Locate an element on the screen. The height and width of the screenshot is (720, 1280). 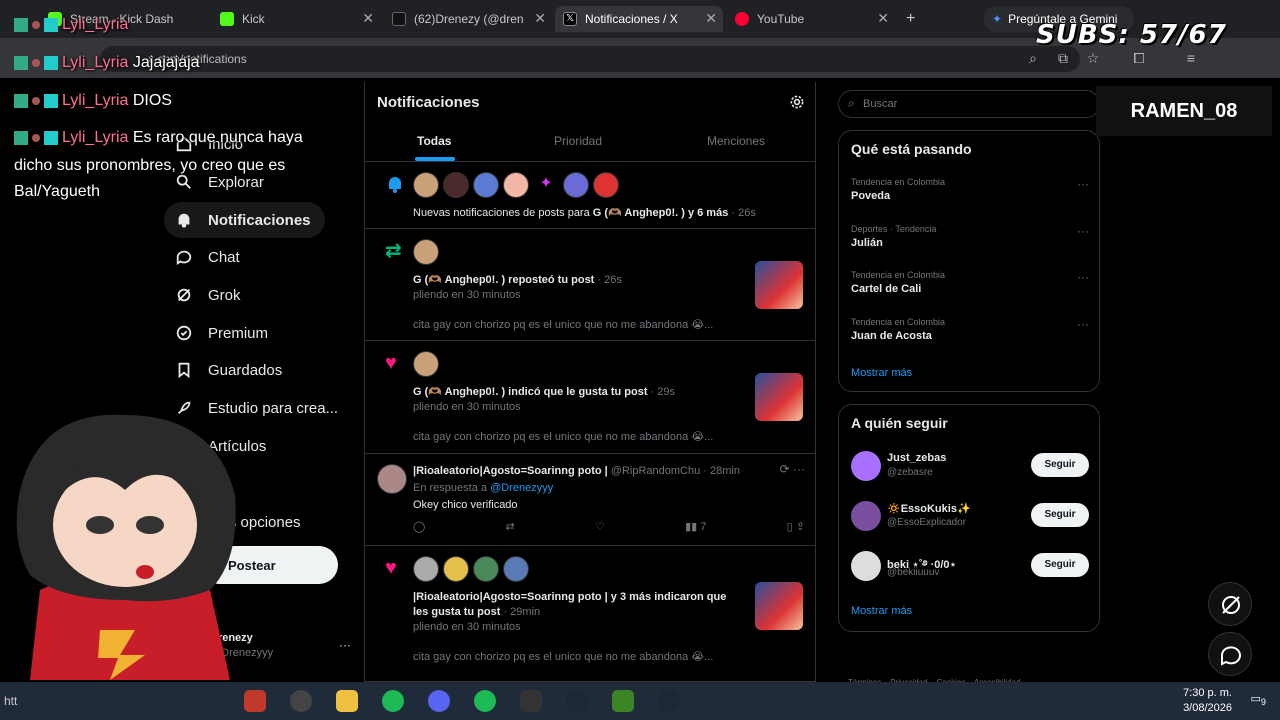
tab-todas: Todas is located at coordinates (434, 141).